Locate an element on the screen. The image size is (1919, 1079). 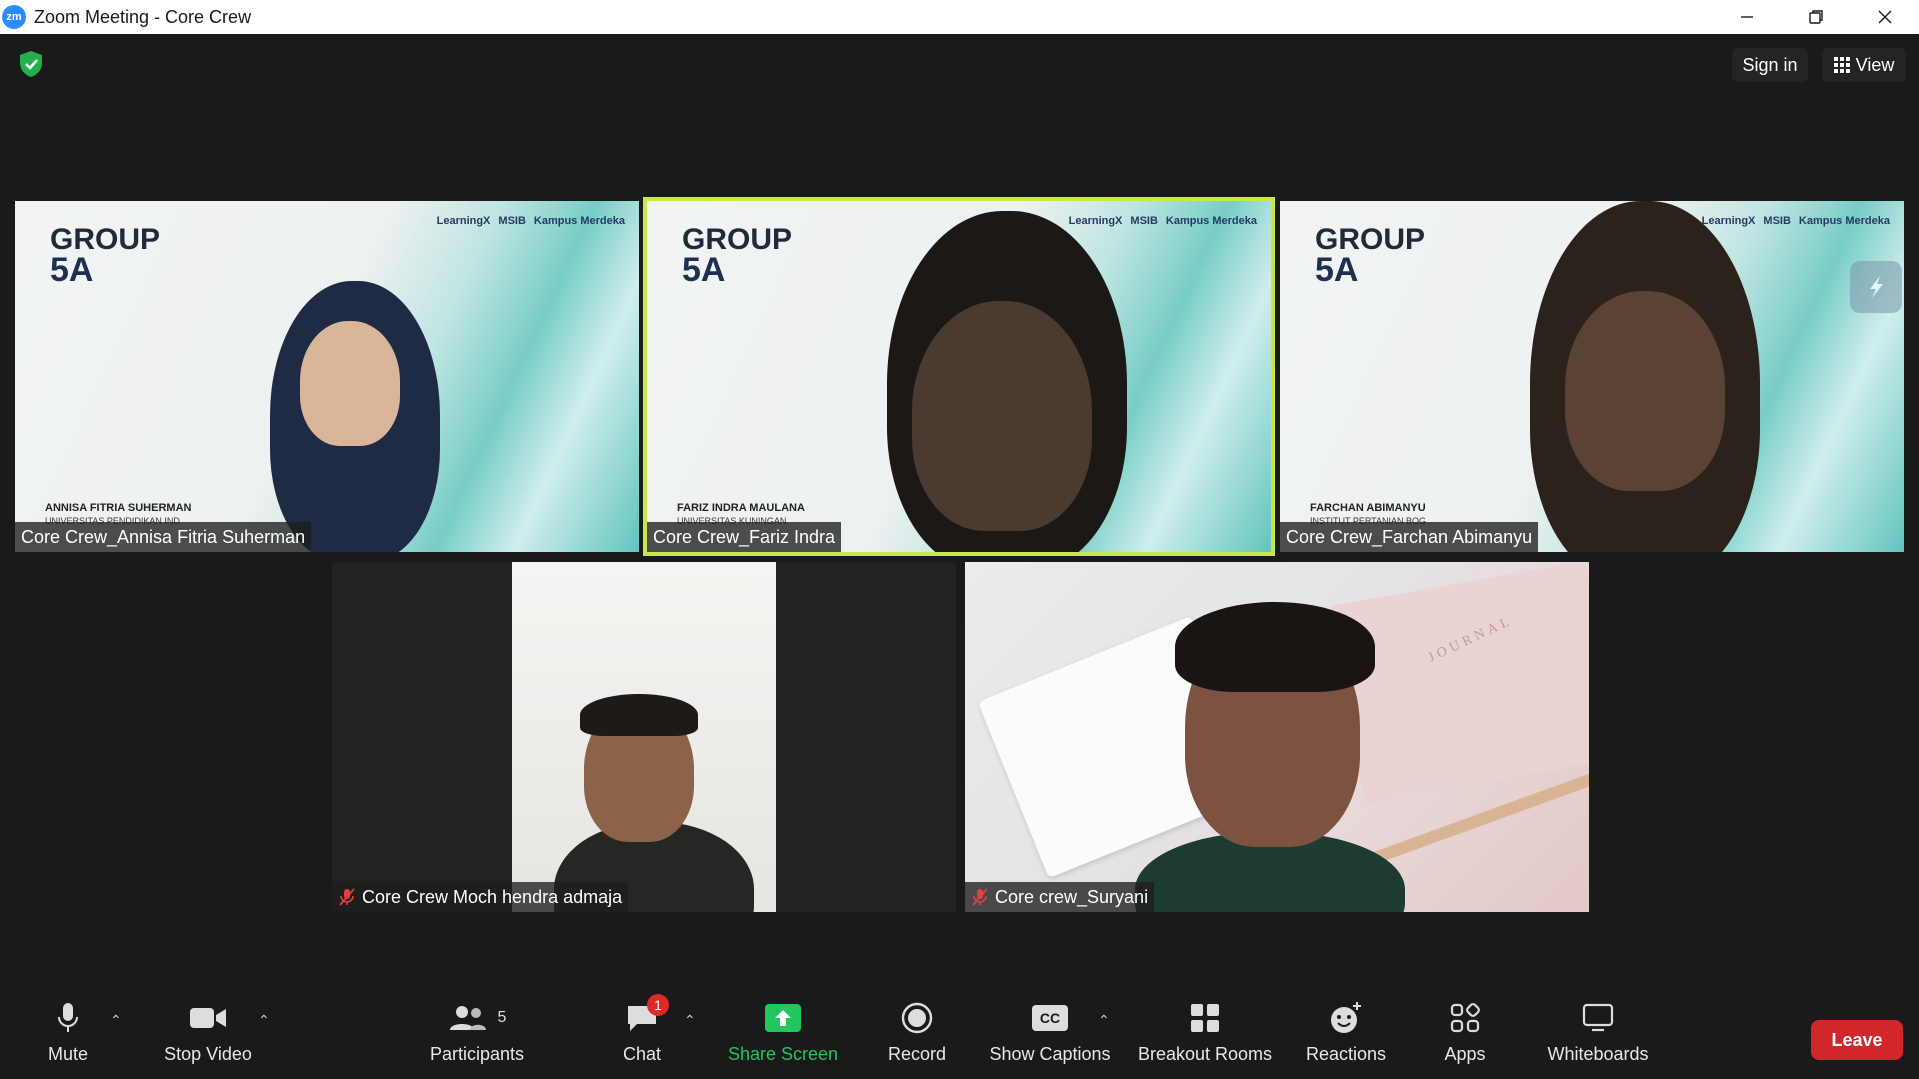
restore-button is located at coordinates (1815, 17).